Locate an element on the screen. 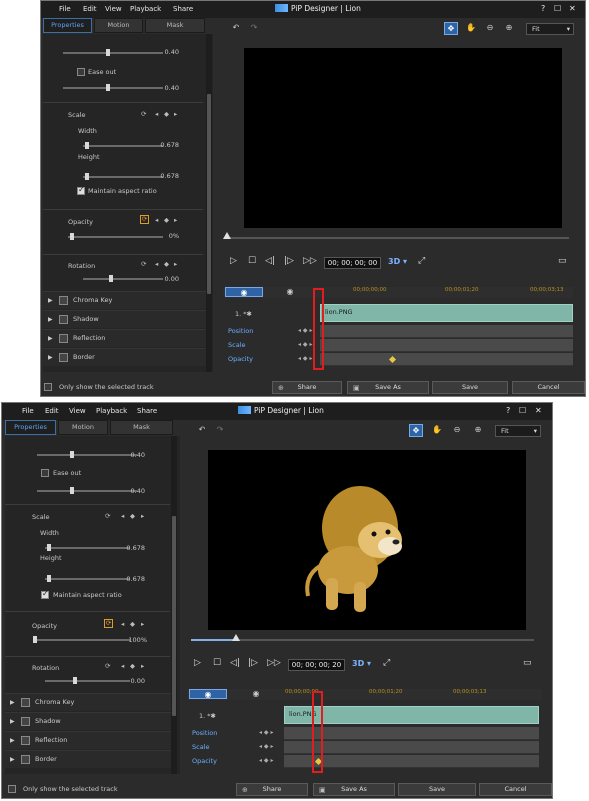 The width and height of the screenshot is (589, 801). maximize-button: ☐ is located at coordinates (522, 410).